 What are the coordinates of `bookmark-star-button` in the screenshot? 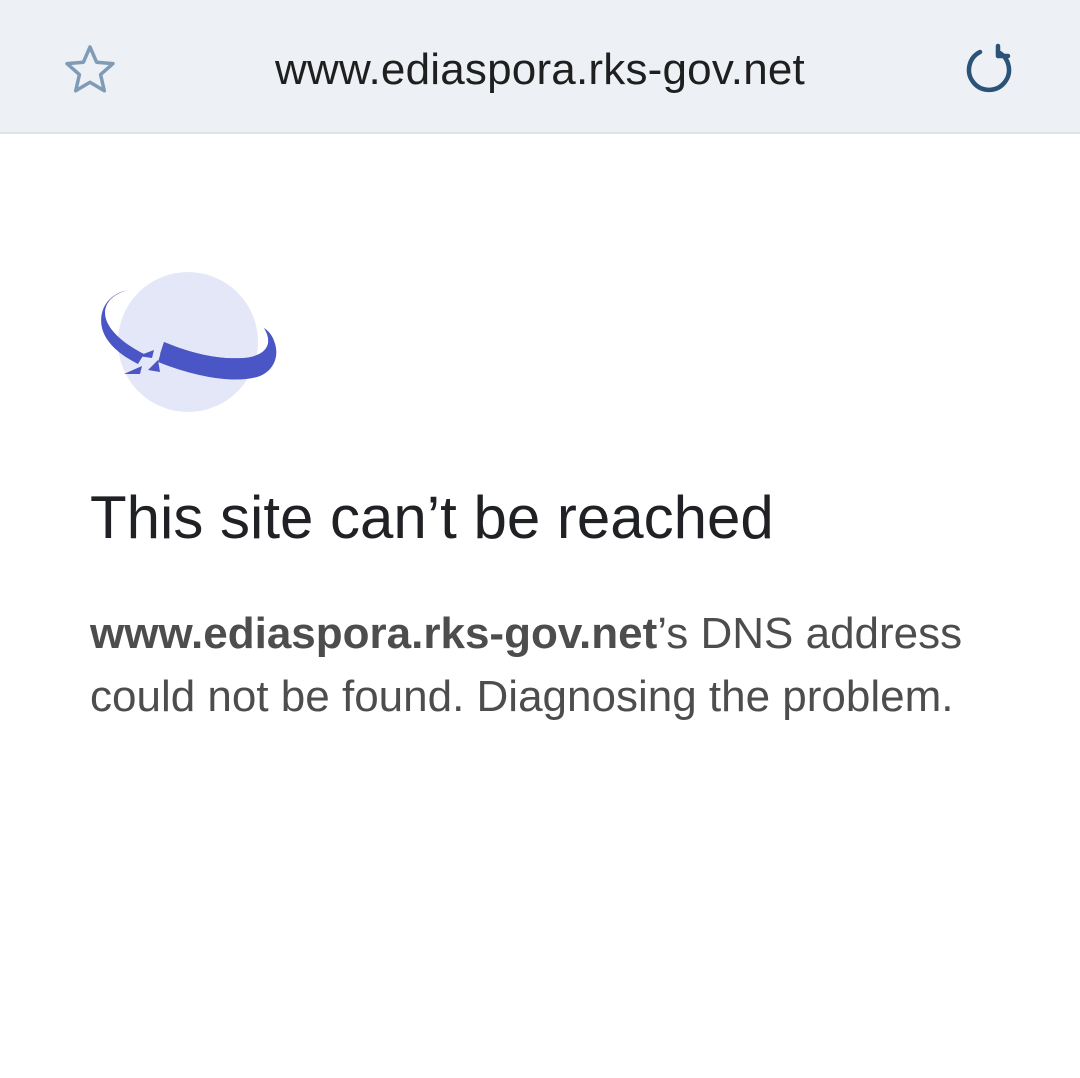 It's located at (90, 70).